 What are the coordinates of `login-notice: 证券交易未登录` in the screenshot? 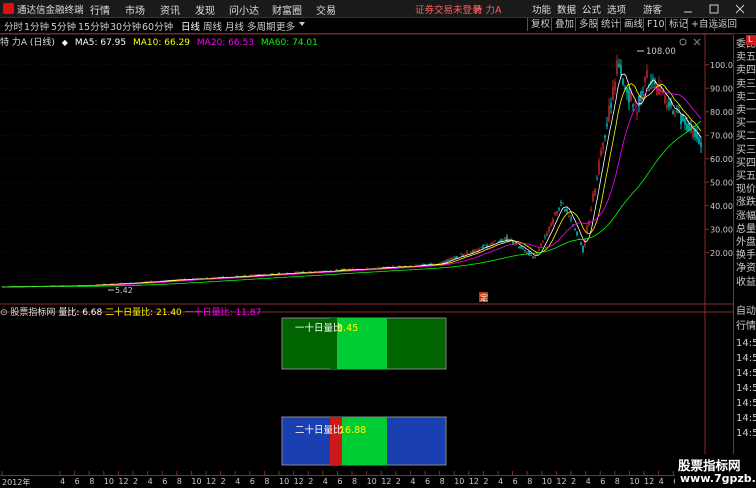 It's located at (448, 9).